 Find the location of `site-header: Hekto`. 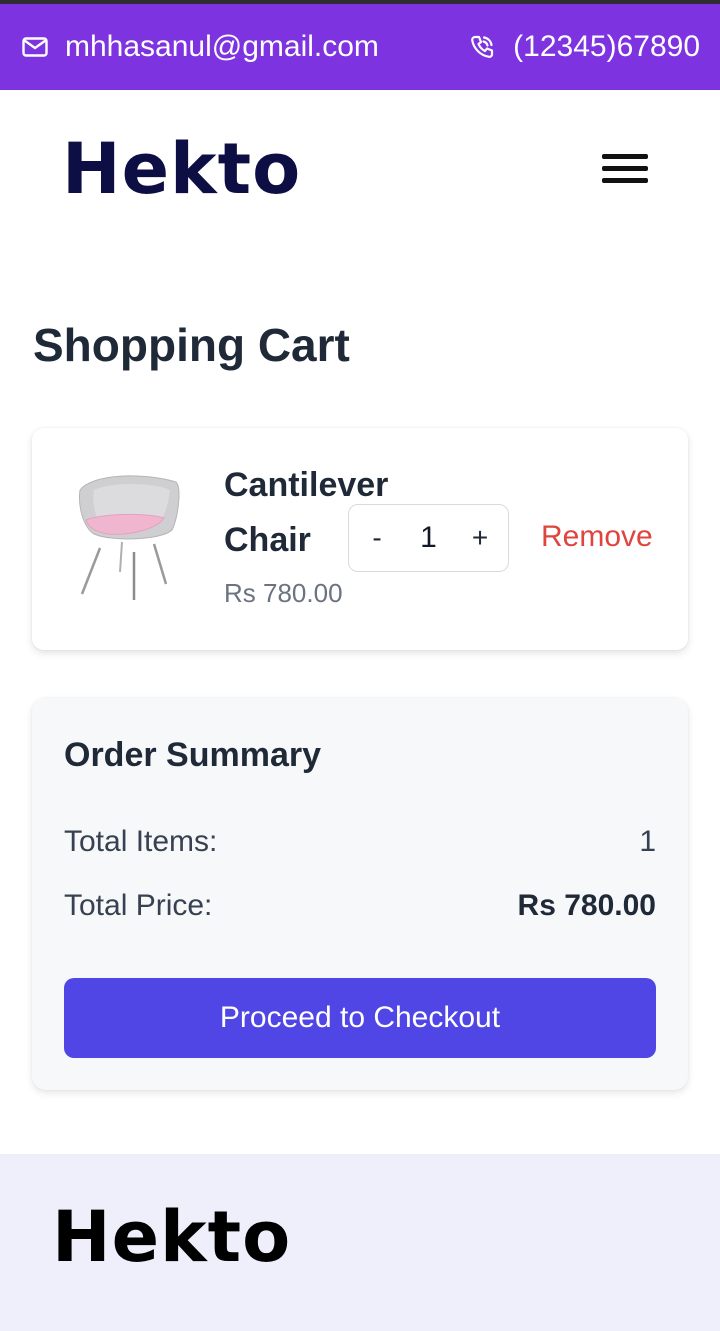

site-header: Hekto is located at coordinates (360, 170).